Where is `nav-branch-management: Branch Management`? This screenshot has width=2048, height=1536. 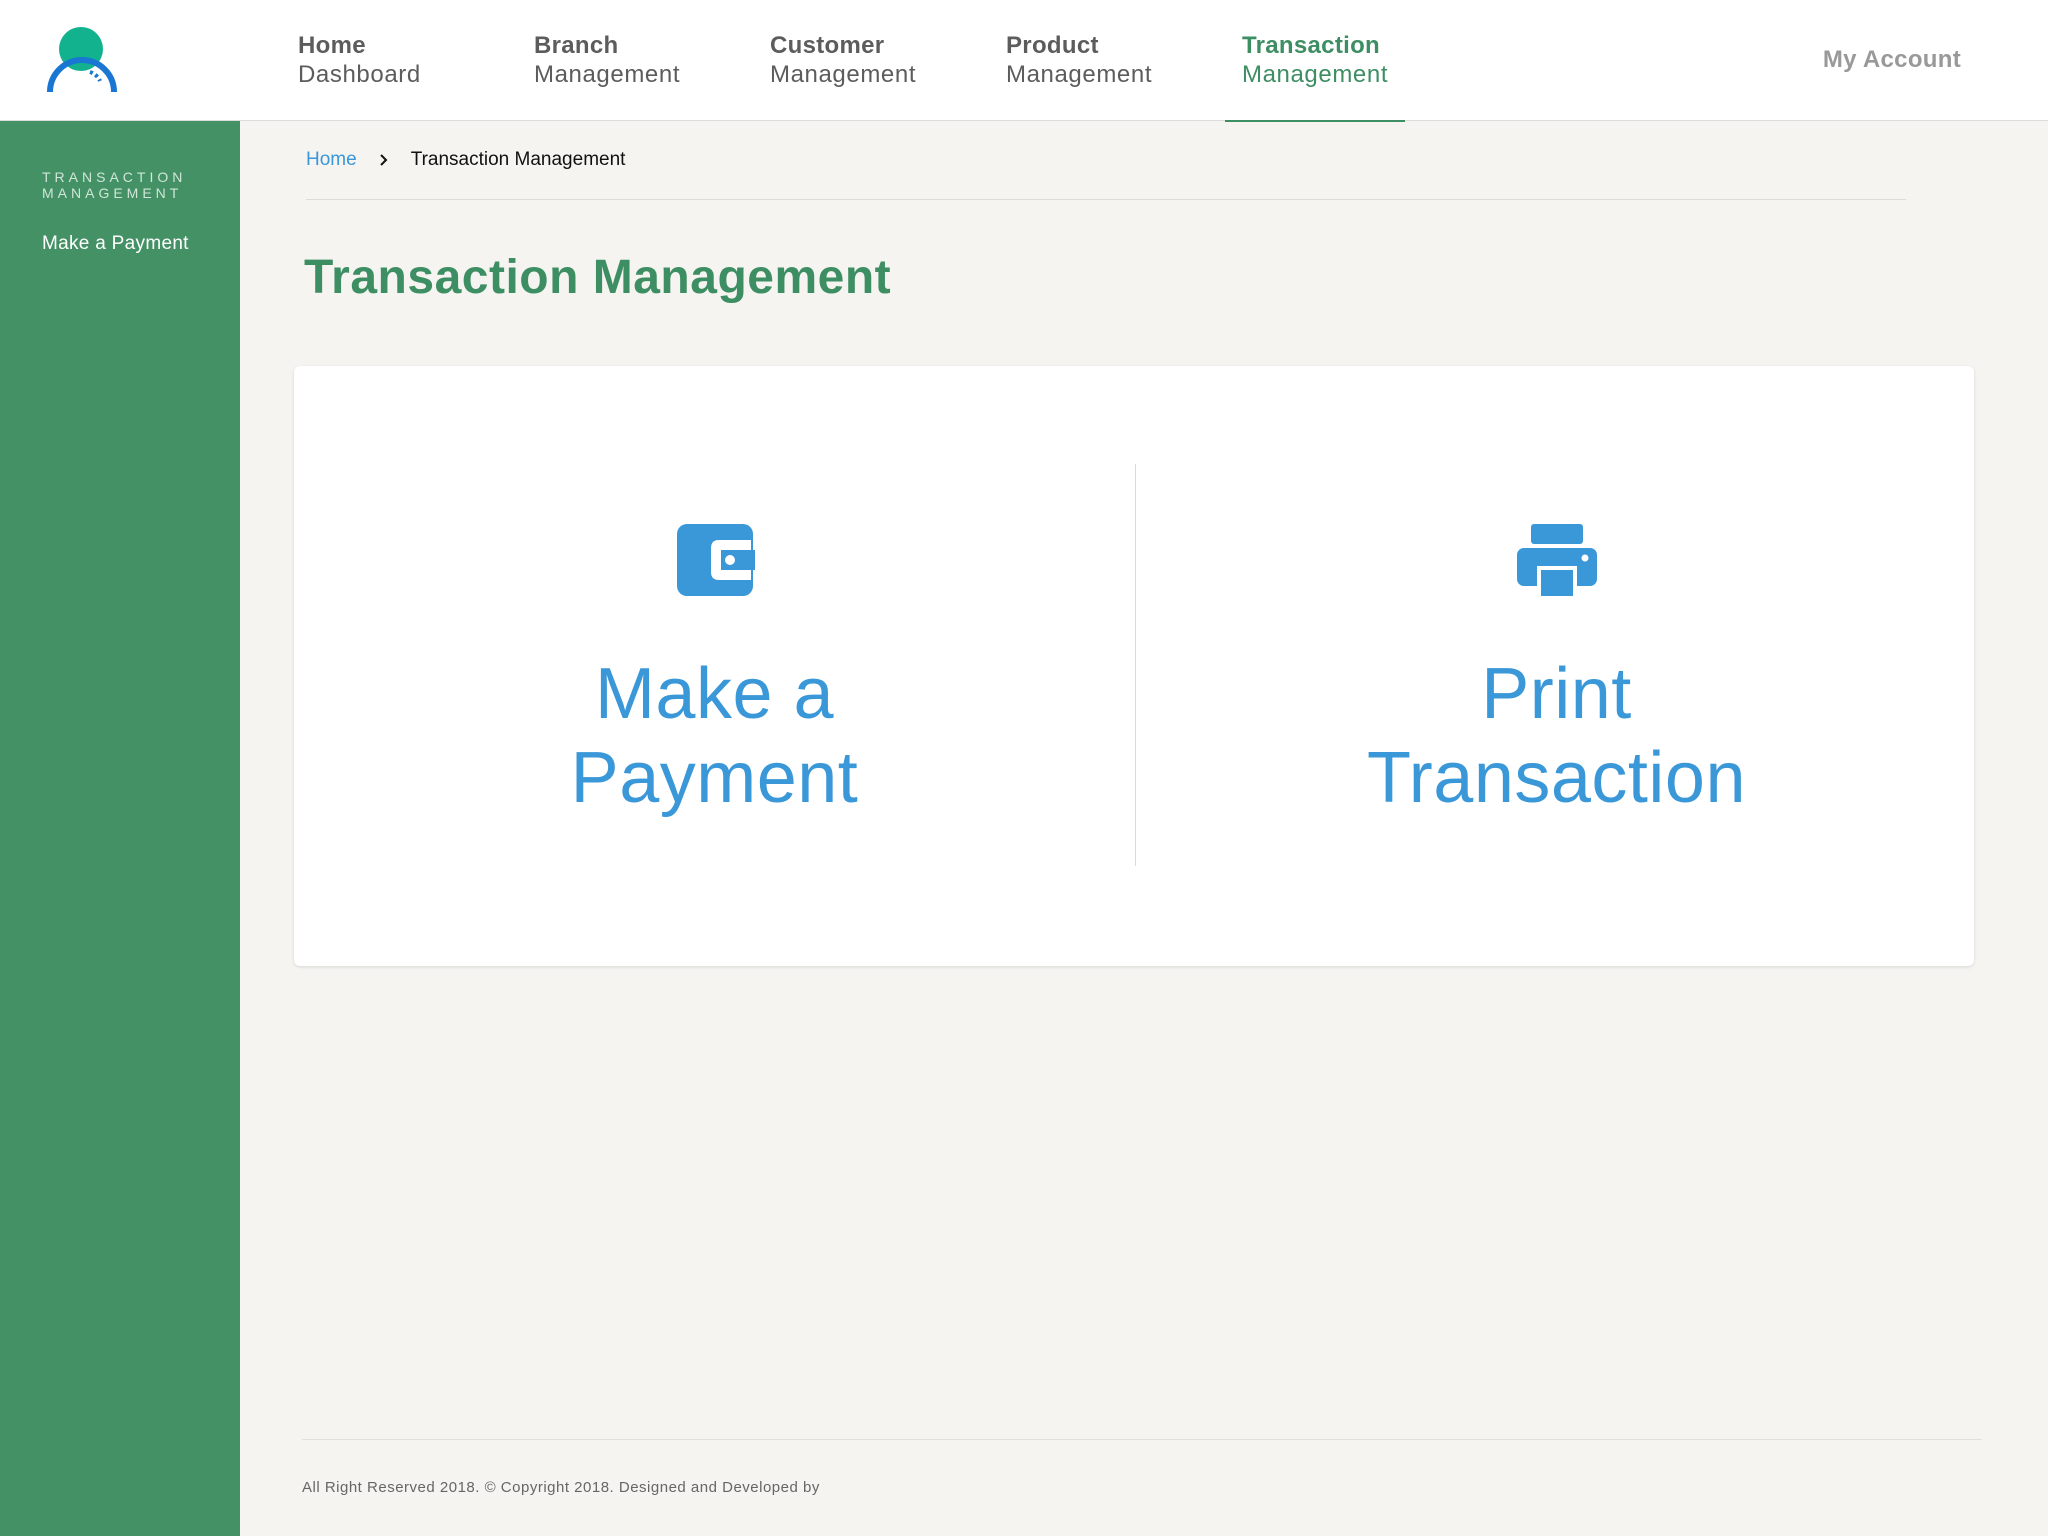 nav-branch-management: Branch Management is located at coordinates (607, 60).